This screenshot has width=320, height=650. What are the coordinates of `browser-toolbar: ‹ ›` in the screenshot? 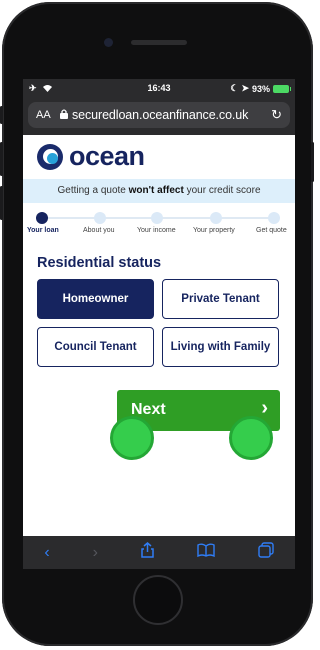 It's located at (159, 552).